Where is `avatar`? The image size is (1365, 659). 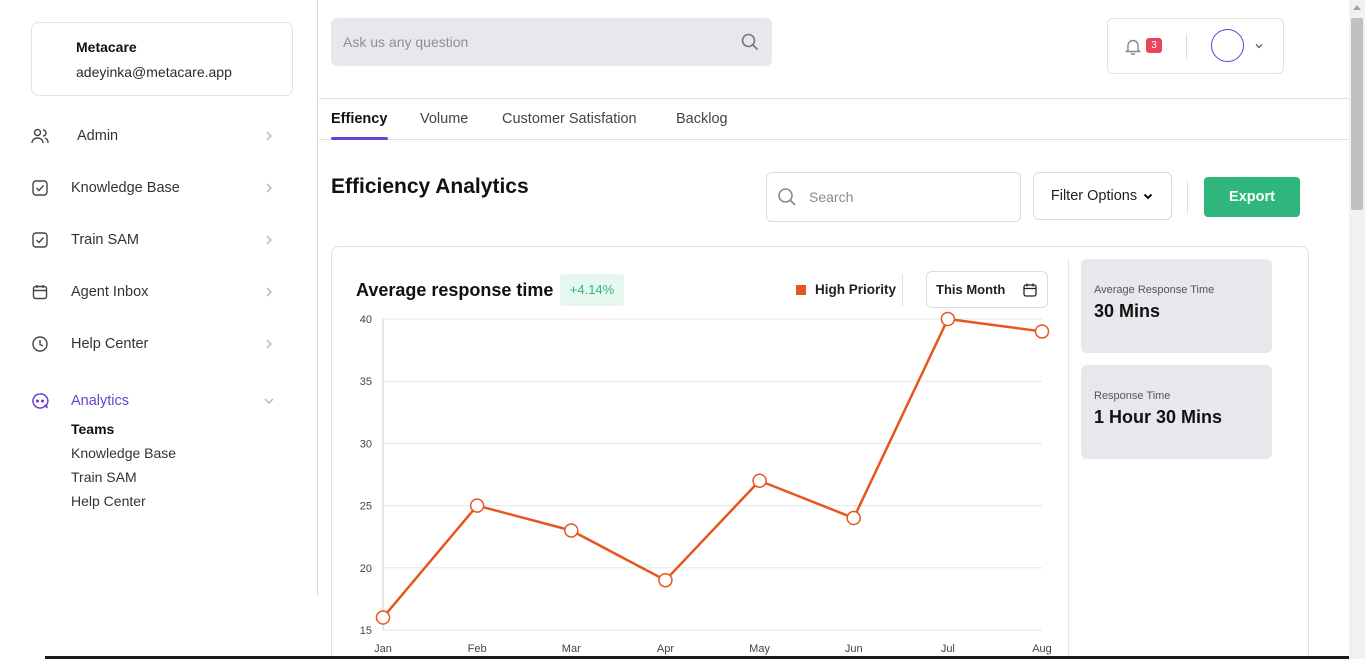
avatar is located at coordinates (1227, 45).